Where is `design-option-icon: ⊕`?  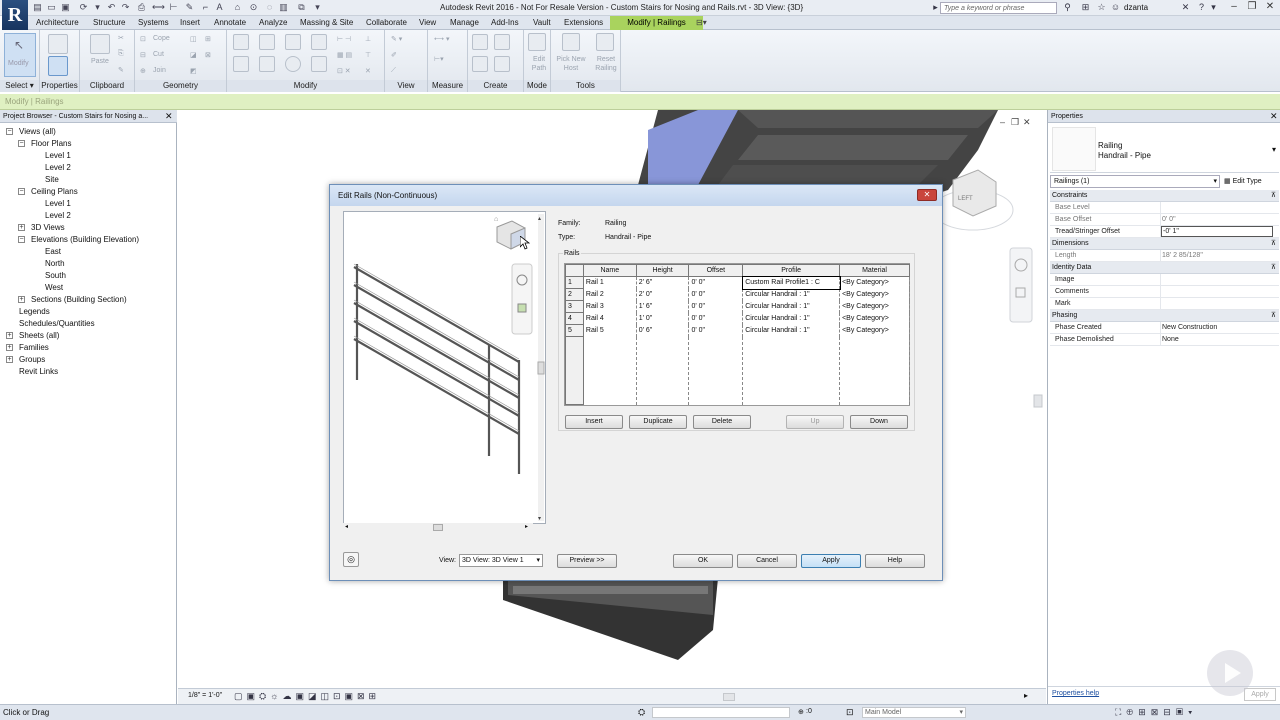 design-option-icon: ⊕ is located at coordinates (801, 712).